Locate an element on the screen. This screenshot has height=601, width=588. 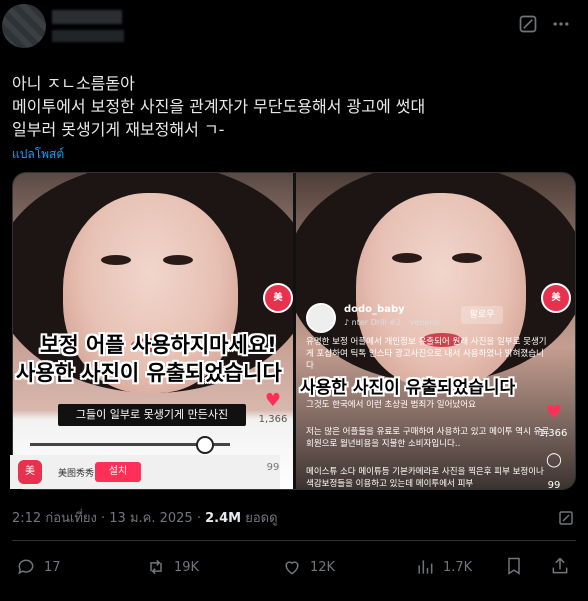
views-label: ยอดดู is located at coordinates (261, 518).